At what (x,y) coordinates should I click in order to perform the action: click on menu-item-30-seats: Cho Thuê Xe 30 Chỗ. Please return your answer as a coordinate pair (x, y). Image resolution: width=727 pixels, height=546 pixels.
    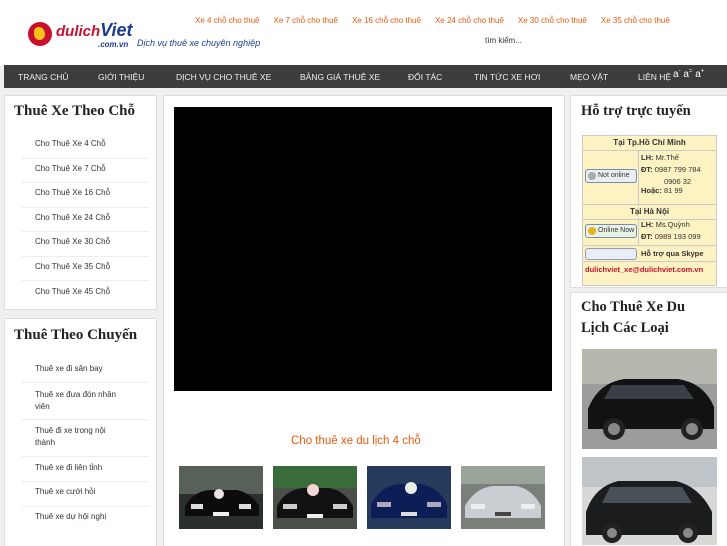
    Looking at the image, I should click on (72, 241).